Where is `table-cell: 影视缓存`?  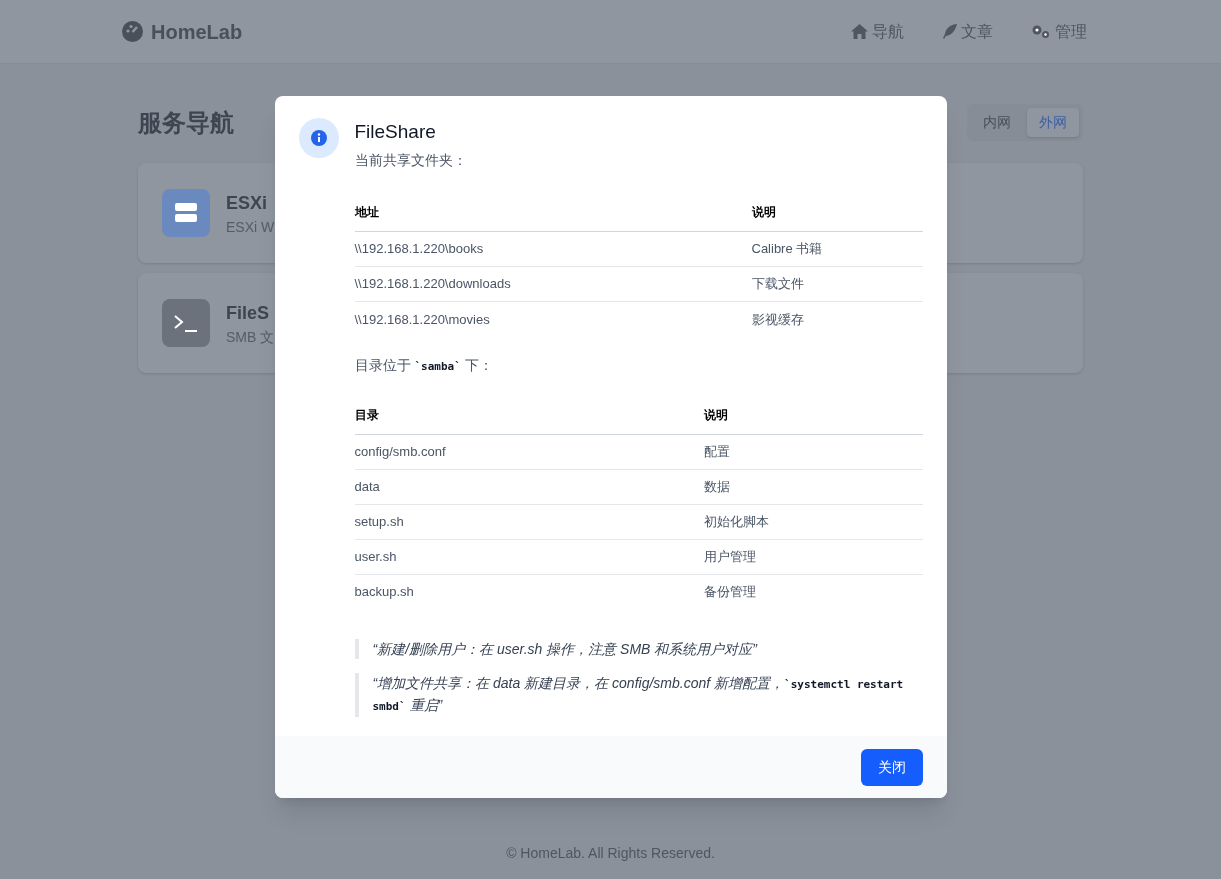
table-cell: 影视缓存 is located at coordinates (837, 319).